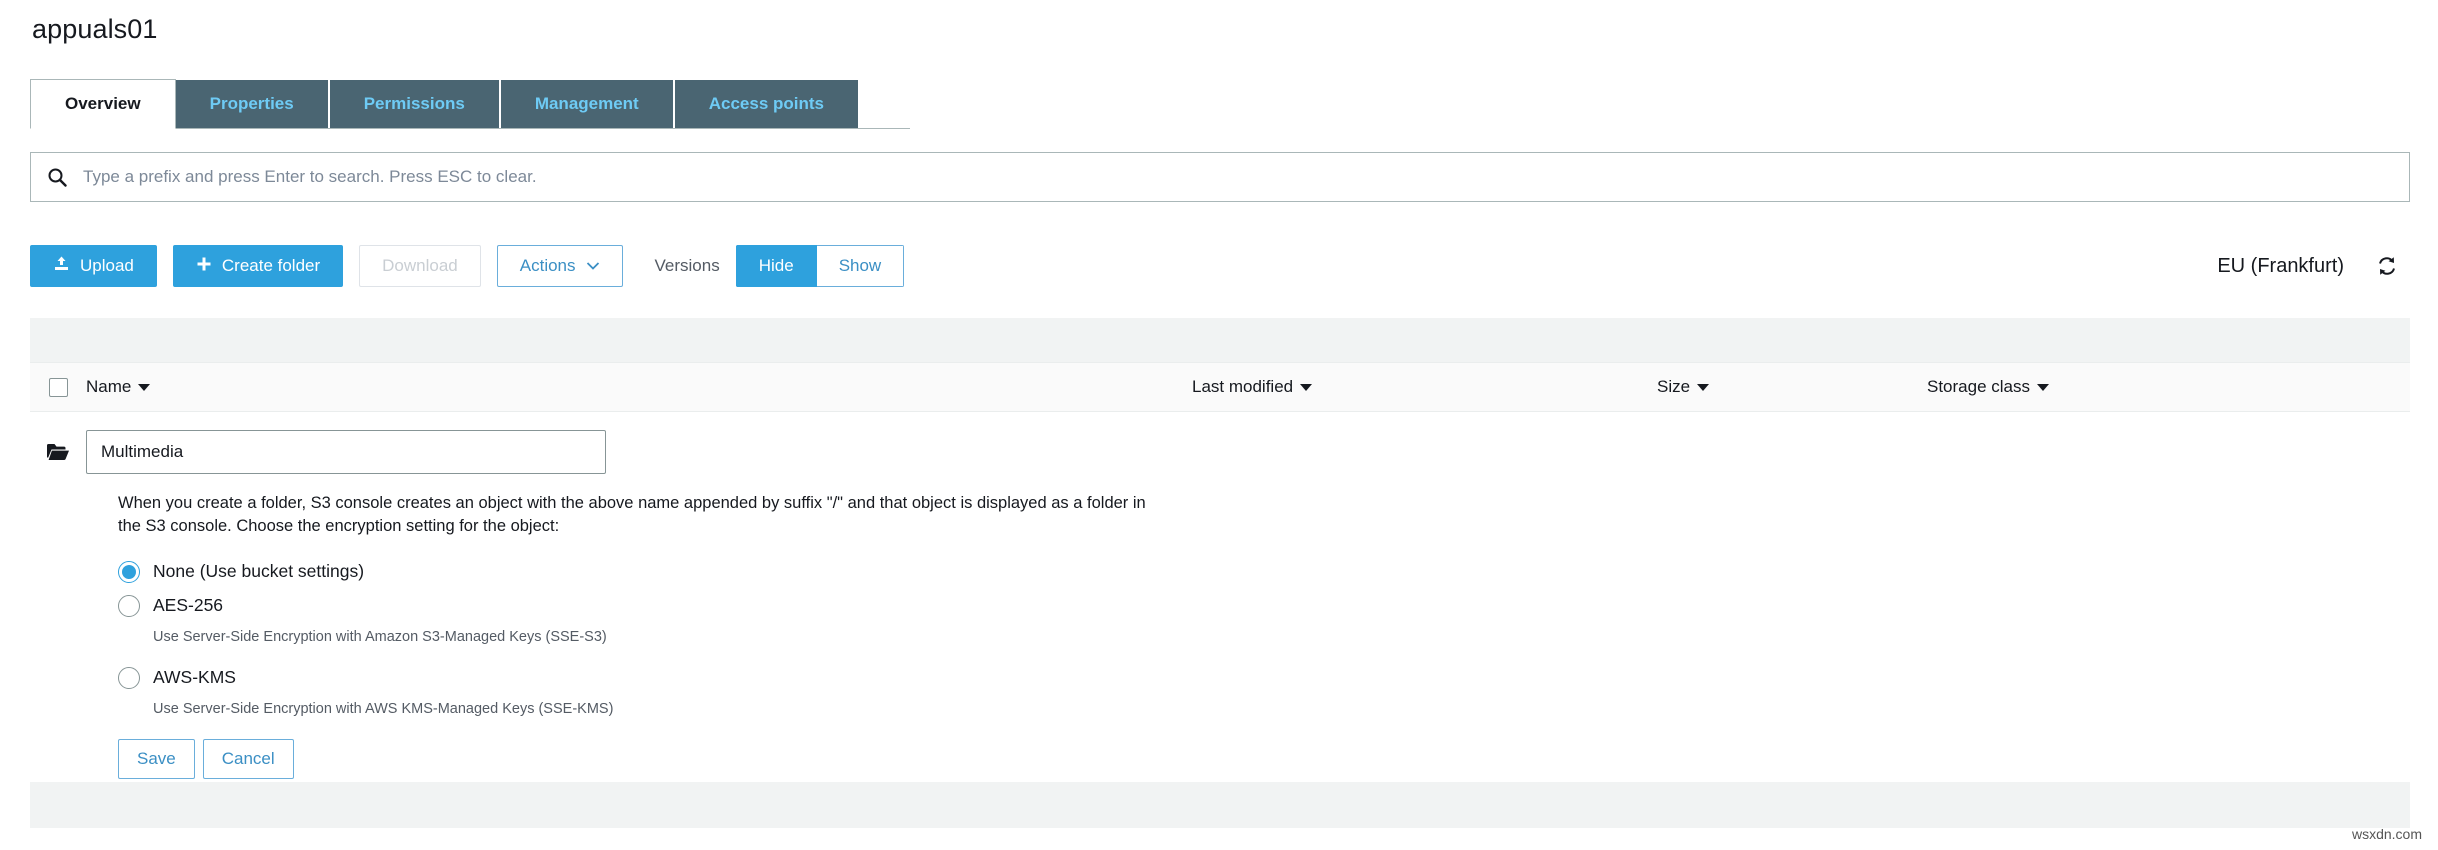 The image size is (2438, 850). Describe the element at coordinates (1220, 340) in the screenshot. I see `table-top-strip` at that location.